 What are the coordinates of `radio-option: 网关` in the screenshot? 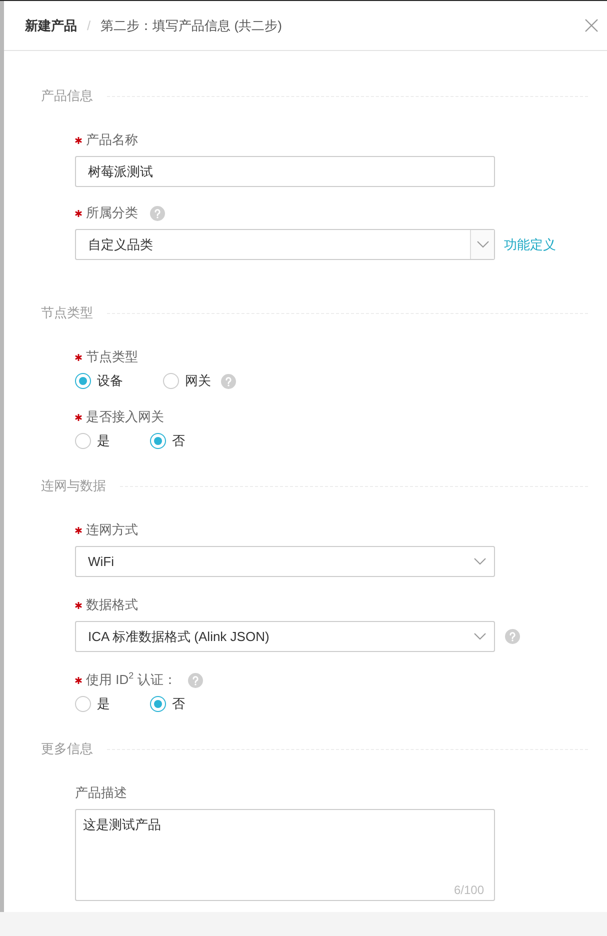 It's located at (187, 381).